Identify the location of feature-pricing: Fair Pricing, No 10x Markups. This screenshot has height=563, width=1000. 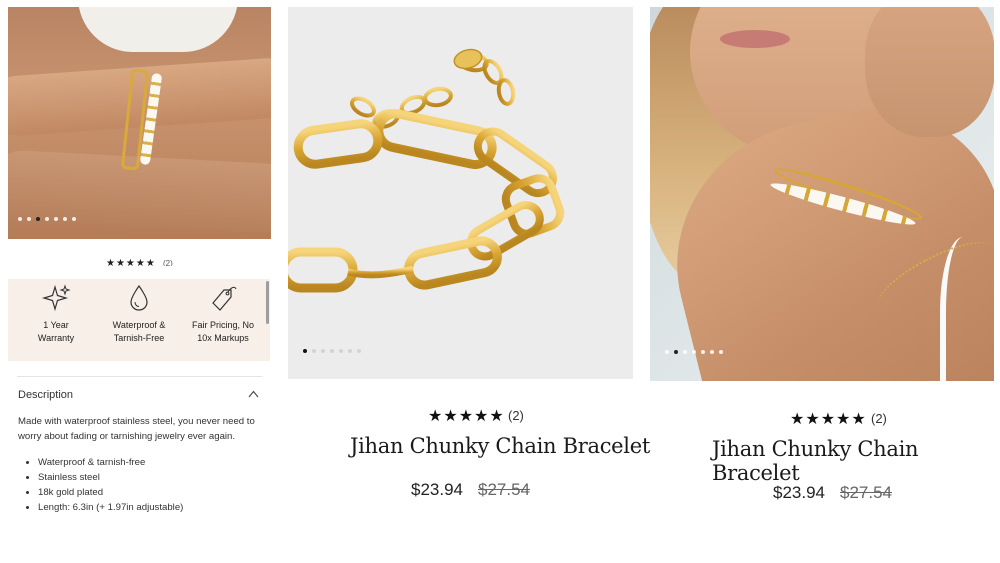
(223, 320).